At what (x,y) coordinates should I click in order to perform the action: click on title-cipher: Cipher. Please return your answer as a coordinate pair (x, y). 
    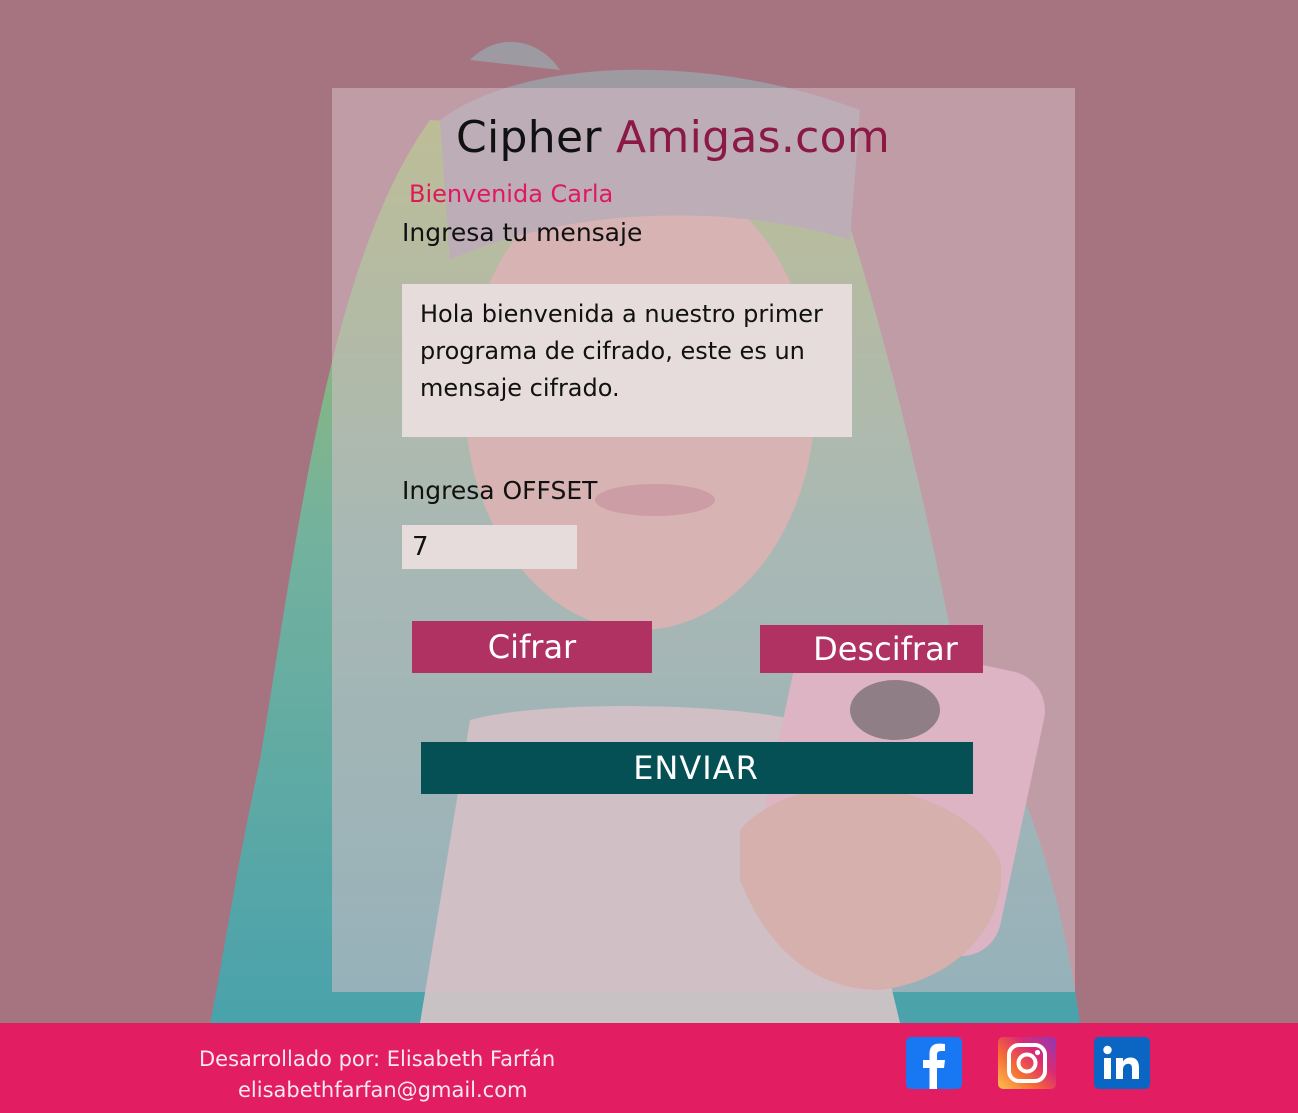
    Looking at the image, I should click on (529, 137).